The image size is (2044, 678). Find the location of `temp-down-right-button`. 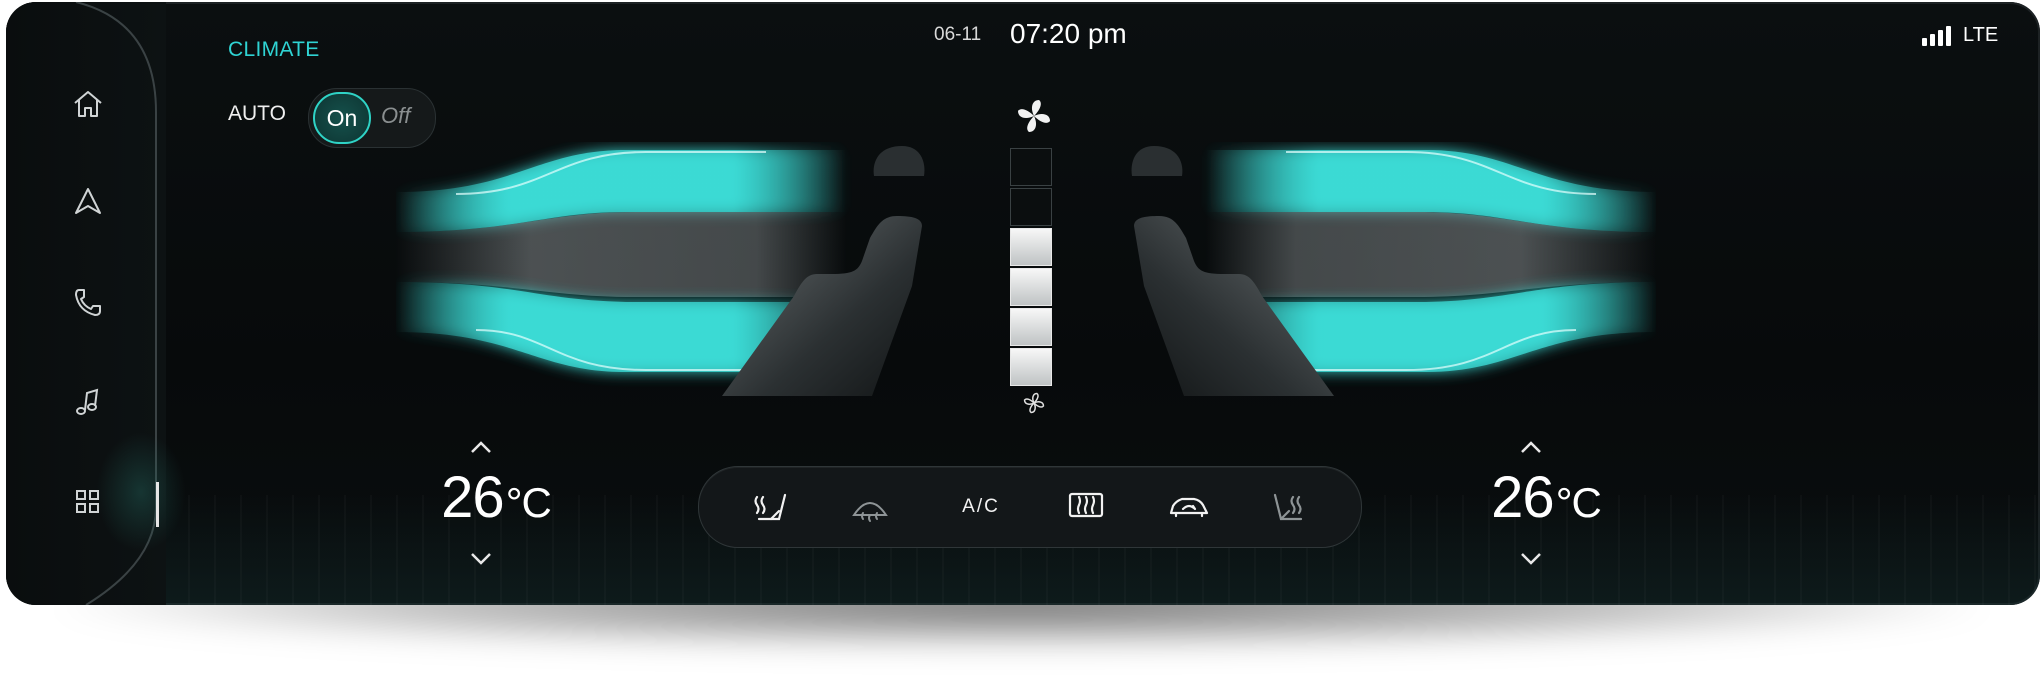

temp-down-right-button is located at coordinates (1531, 559).